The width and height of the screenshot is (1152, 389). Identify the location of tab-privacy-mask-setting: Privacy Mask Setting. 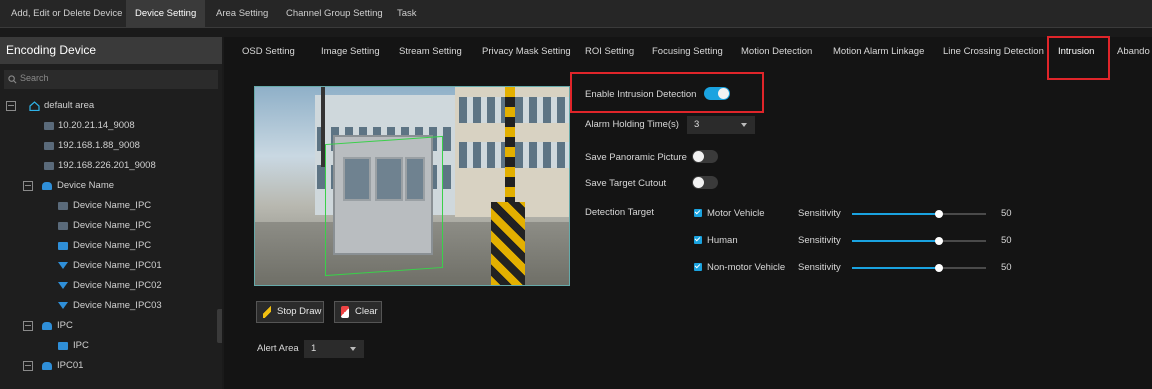
(526, 51).